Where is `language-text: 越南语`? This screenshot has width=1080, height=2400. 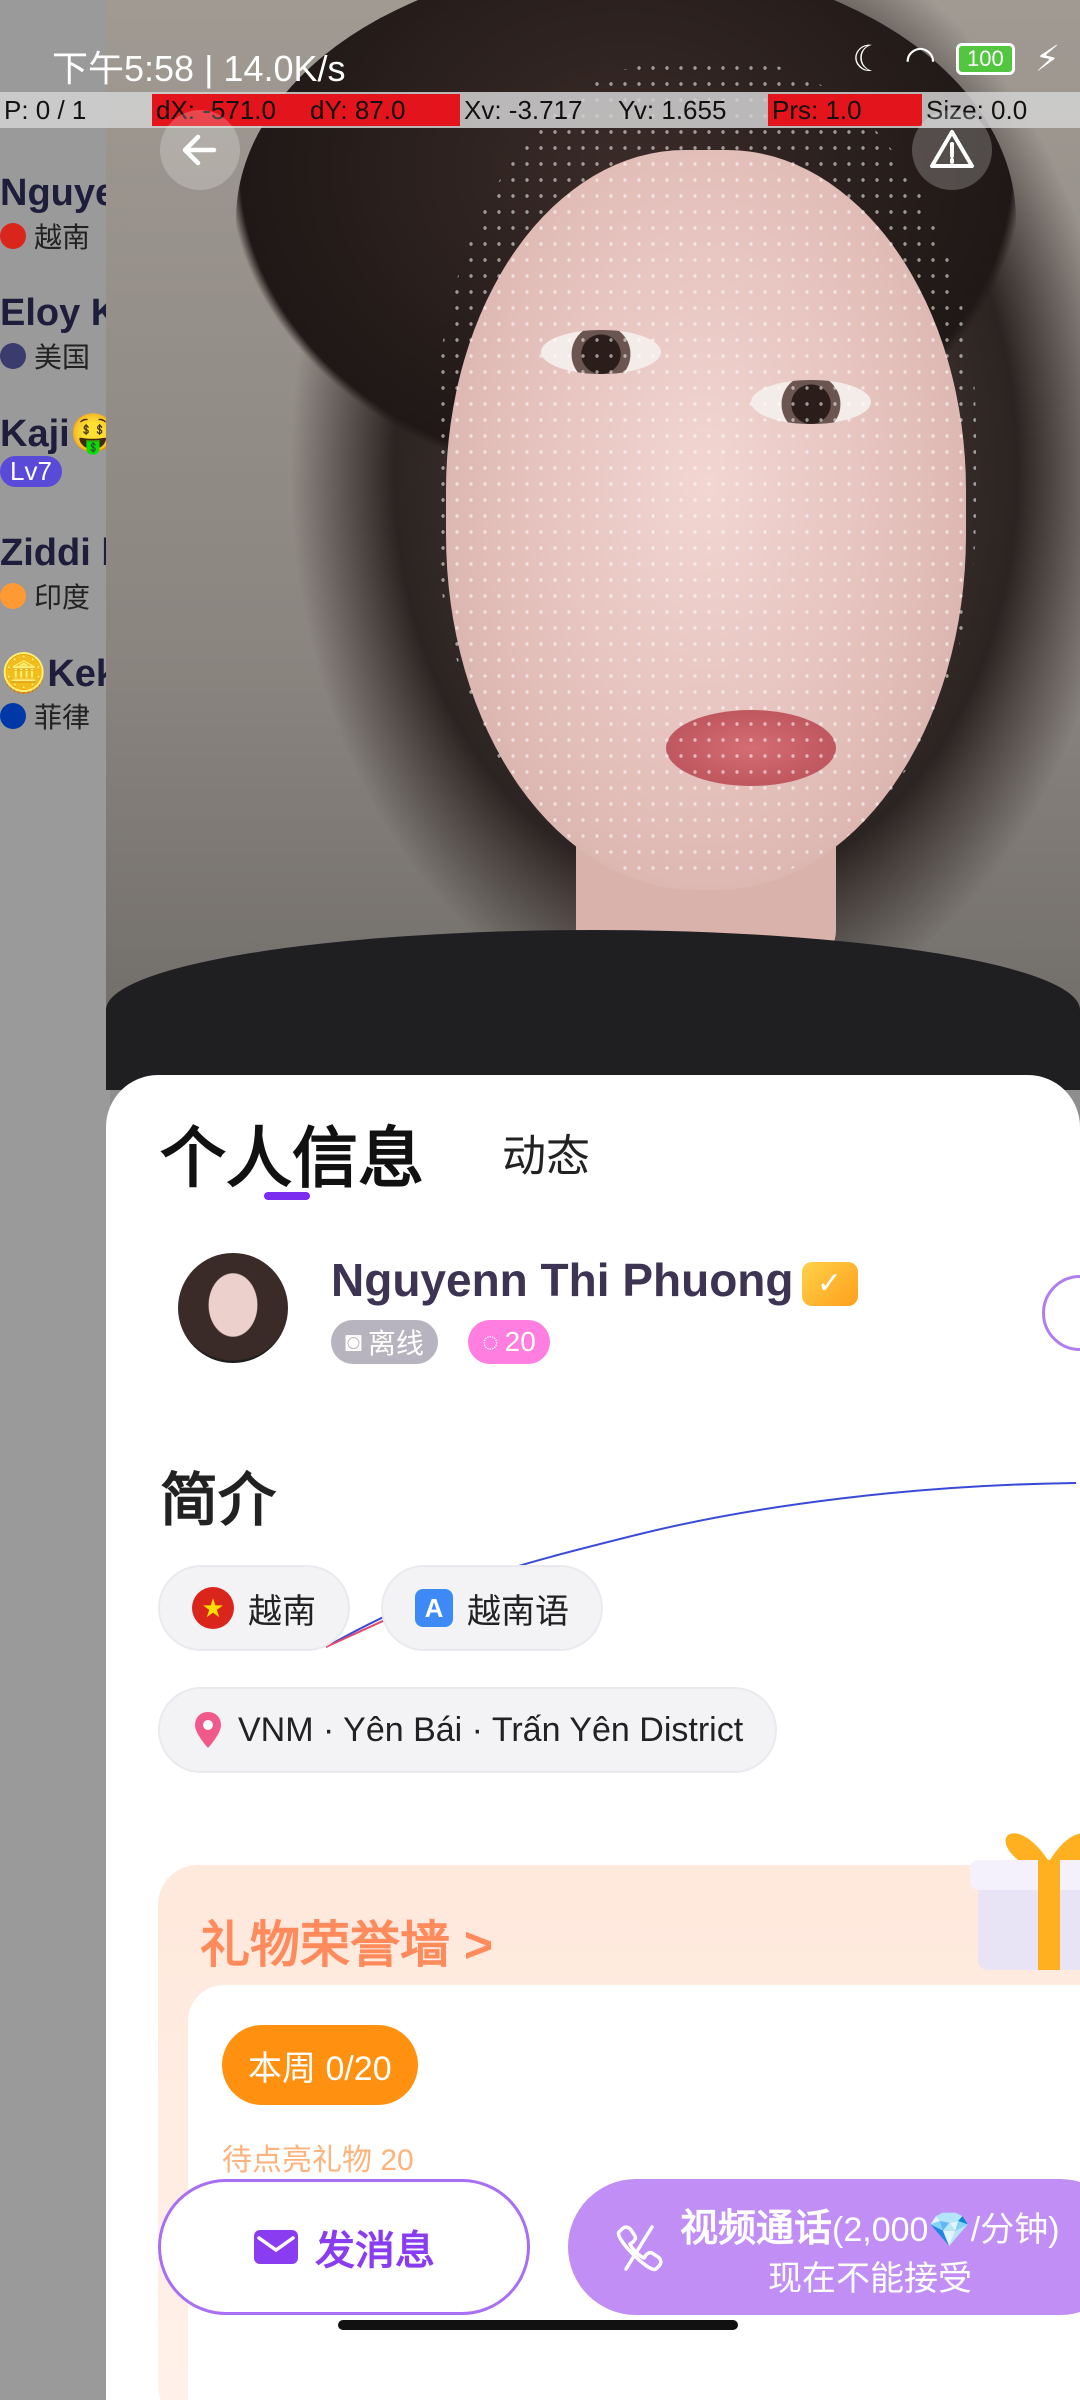 language-text: 越南语 is located at coordinates (518, 1611).